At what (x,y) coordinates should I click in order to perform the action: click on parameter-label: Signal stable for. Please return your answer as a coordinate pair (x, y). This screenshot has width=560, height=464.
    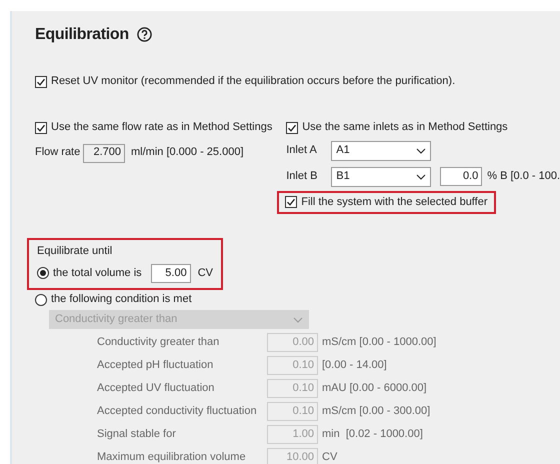
    Looking at the image, I should click on (137, 435).